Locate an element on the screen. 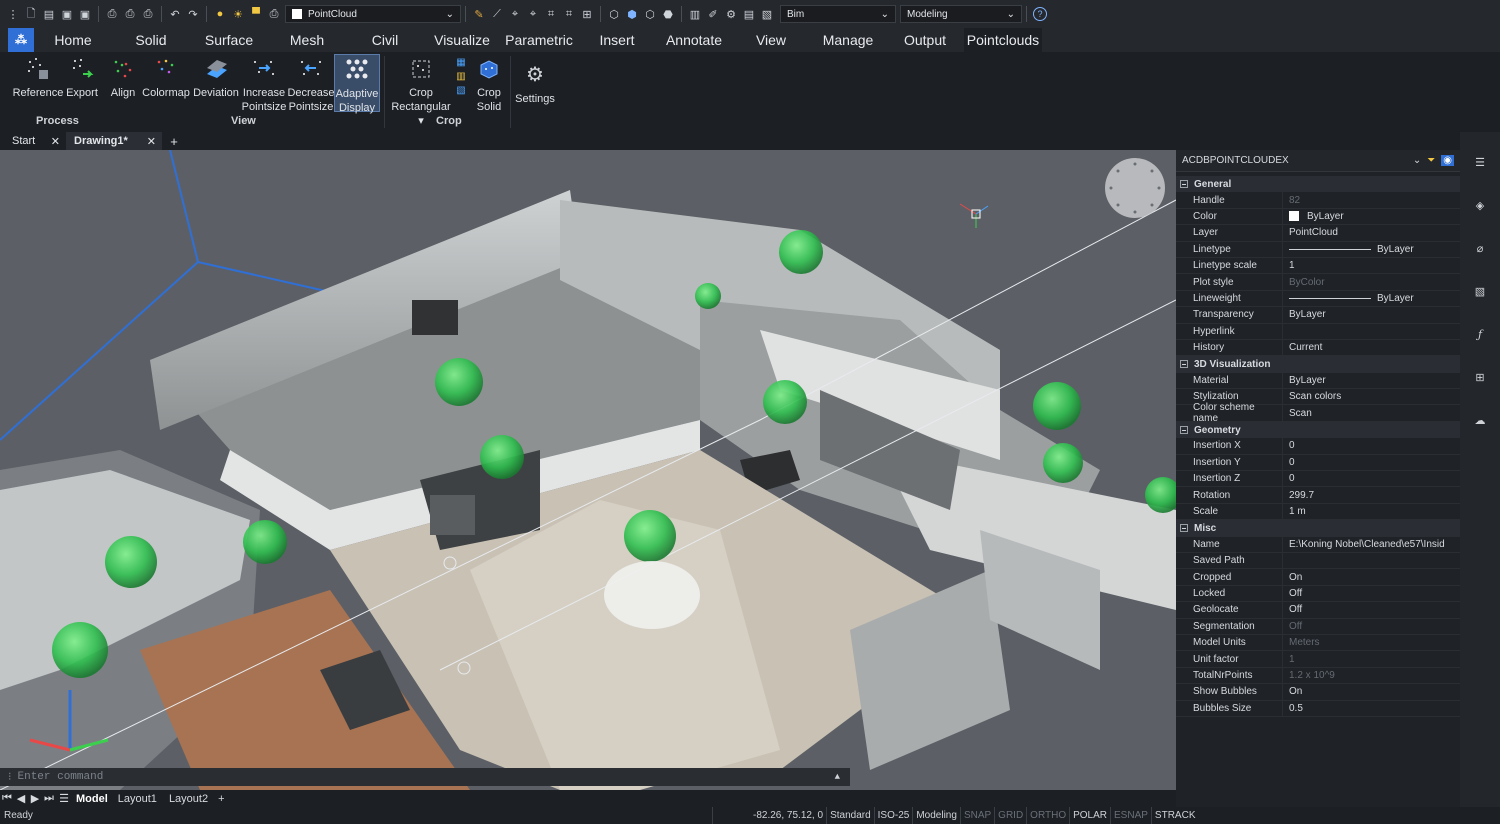 The width and height of the screenshot is (1500, 824). property-row: Insertion X 0 is located at coordinates (1318, 446).